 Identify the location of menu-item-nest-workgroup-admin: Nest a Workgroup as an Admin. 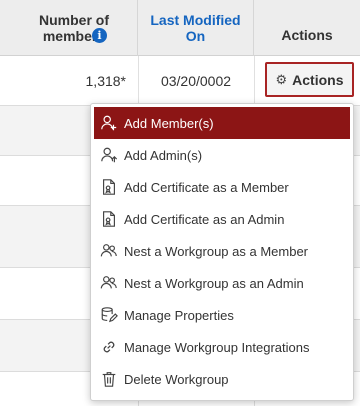
(222, 283).